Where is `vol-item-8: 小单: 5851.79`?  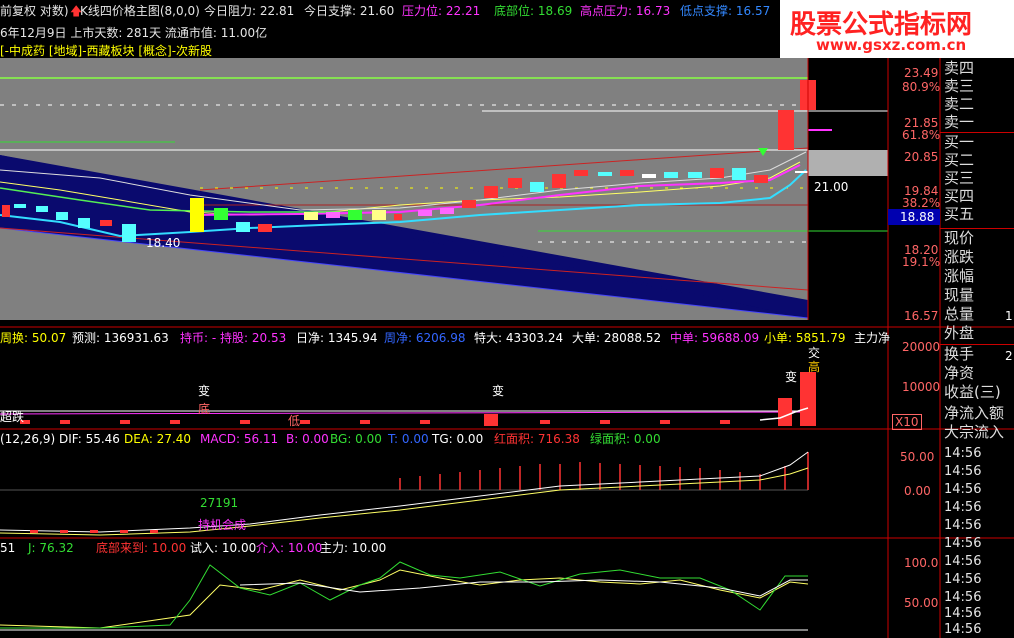 vol-item-8: 小单: 5851.79 is located at coordinates (805, 338).